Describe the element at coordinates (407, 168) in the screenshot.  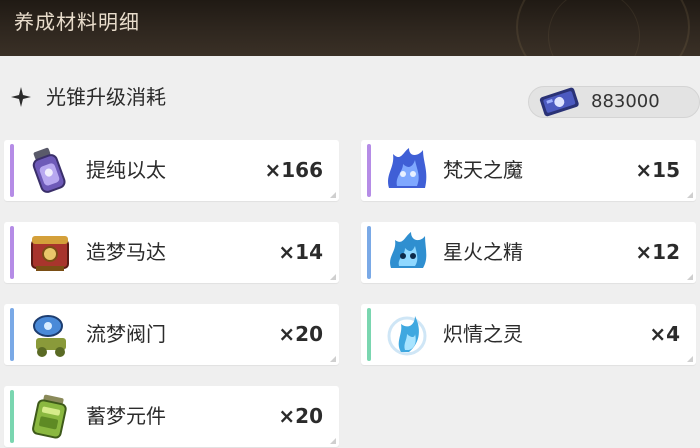
I see `blue-flame-demon-icon` at that location.